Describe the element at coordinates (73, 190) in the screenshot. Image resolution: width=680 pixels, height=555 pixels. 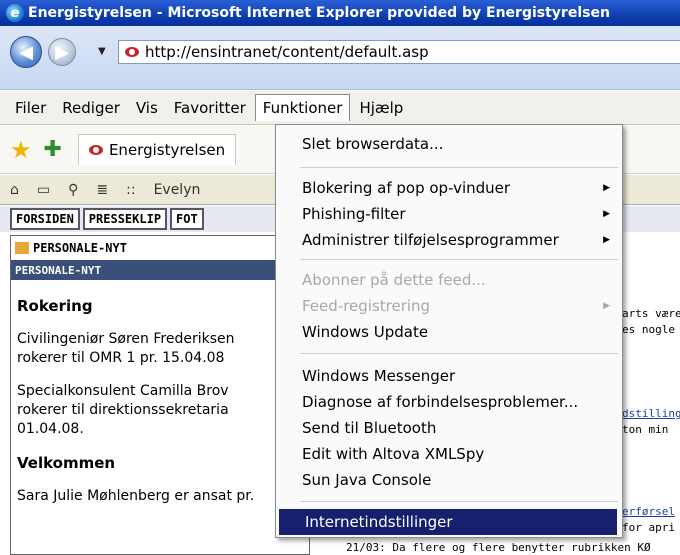
I see `search-icon: ⚲` at that location.